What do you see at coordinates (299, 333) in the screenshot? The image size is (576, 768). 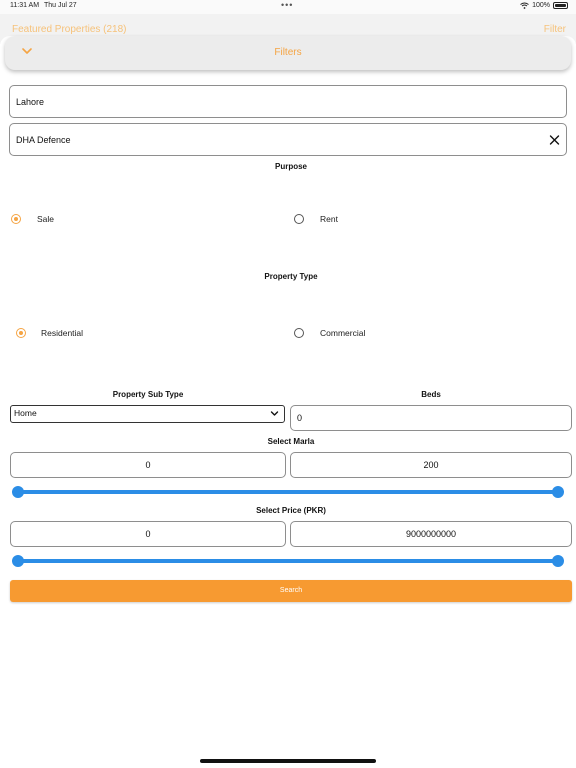 I see `property-type-commercial-radio` at bounding box center [299, 333].